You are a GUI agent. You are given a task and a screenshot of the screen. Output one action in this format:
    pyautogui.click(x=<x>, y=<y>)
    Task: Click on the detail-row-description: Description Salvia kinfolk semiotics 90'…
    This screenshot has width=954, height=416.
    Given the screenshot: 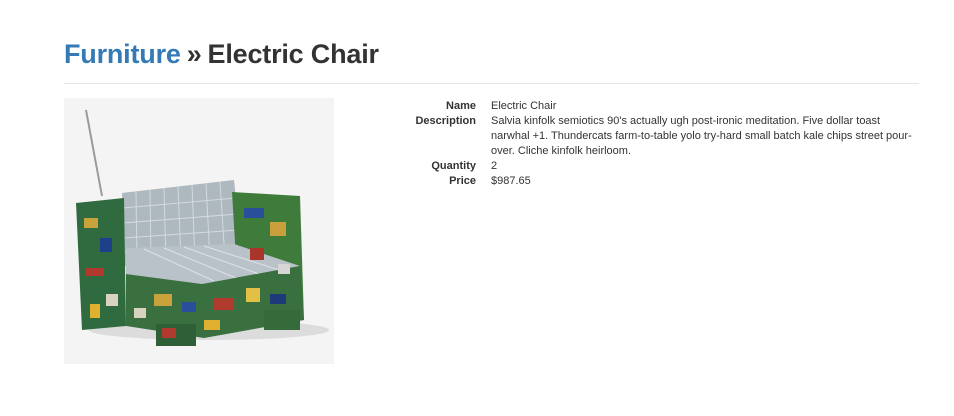 What is the action you would take?
    pyautogui.click(x=666, y=136)
    